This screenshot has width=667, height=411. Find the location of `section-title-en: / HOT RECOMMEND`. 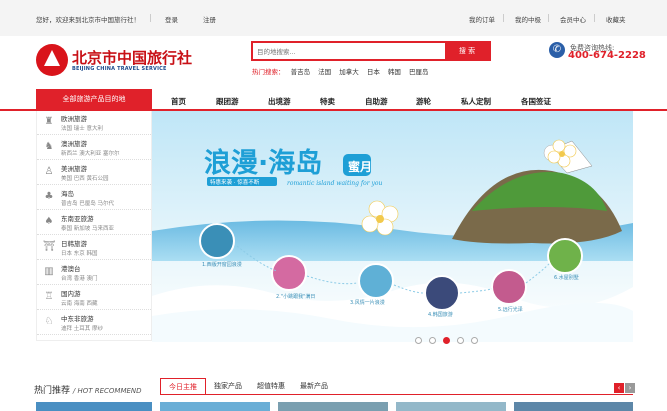

section-title-en: / HOT RECOMMEND is located at coordinates (107, 391).